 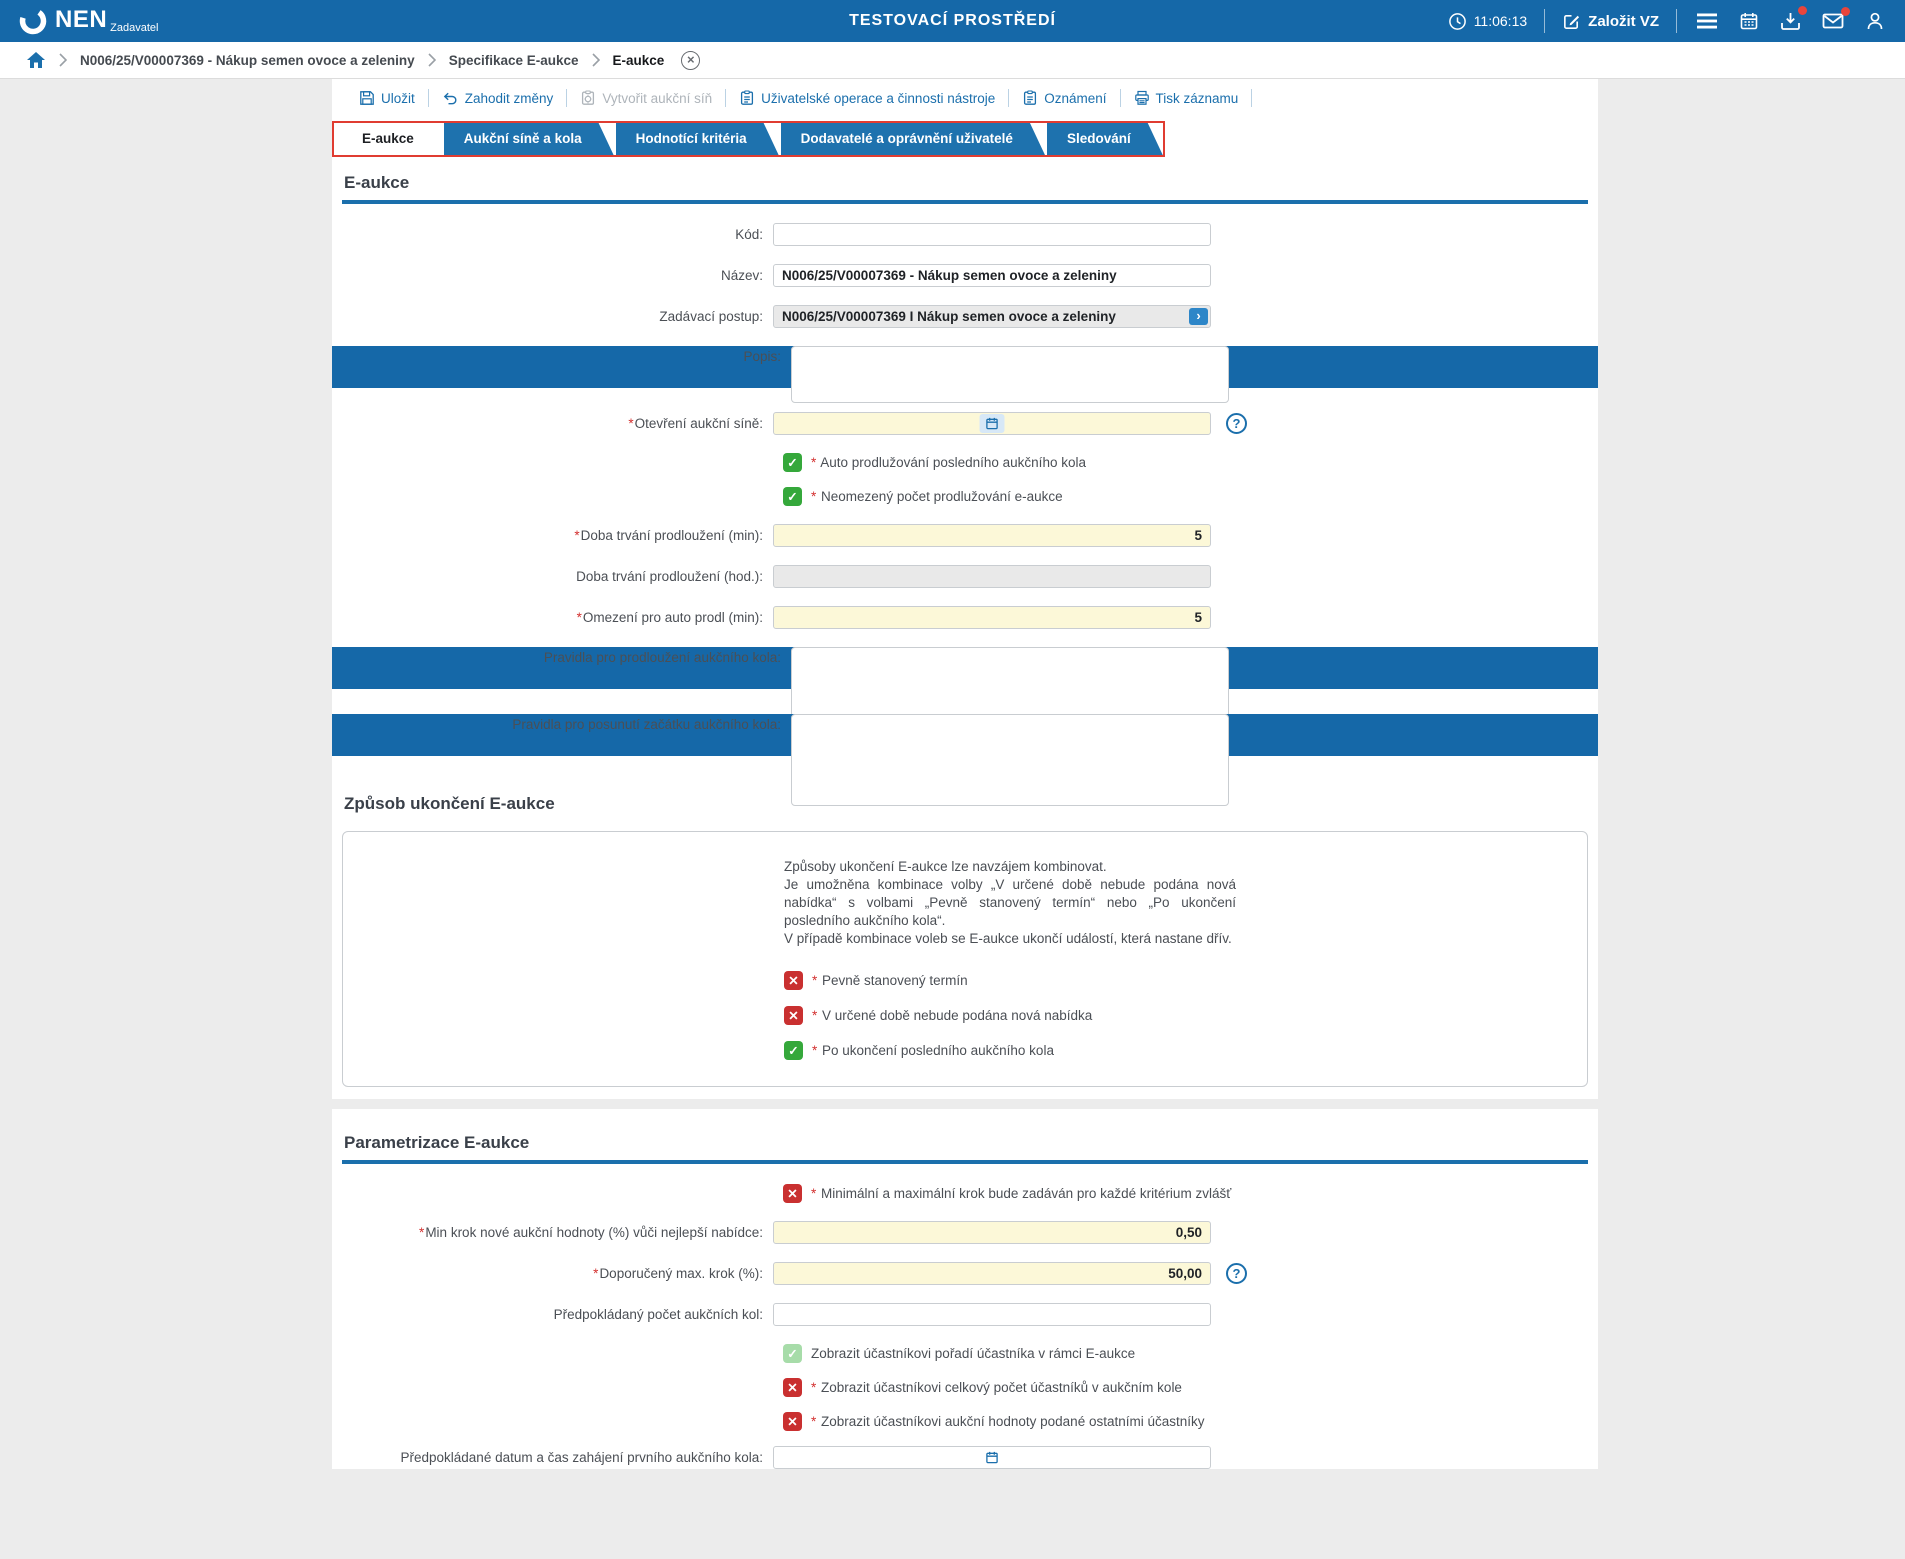 I want to click on hamburger-icon, so click(x=1707, y=21).